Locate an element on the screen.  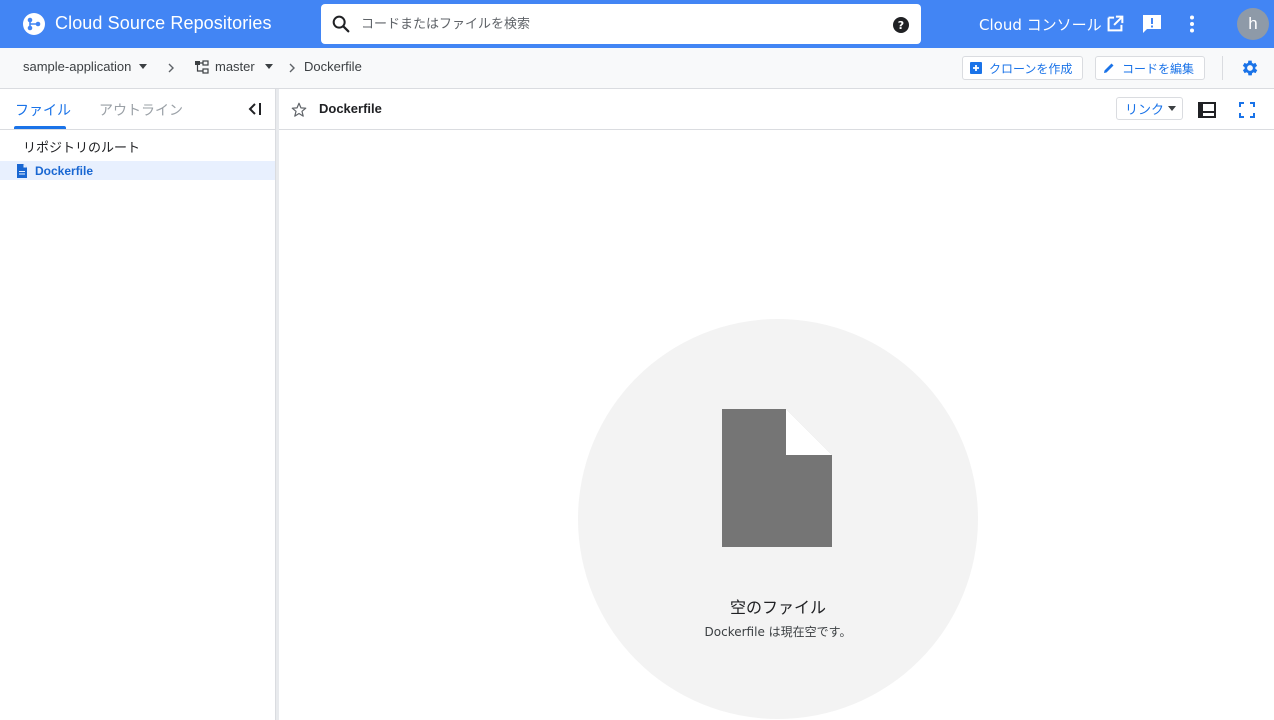
clone-button-label: クローンを作成 is located at coordinates (1031, 68).